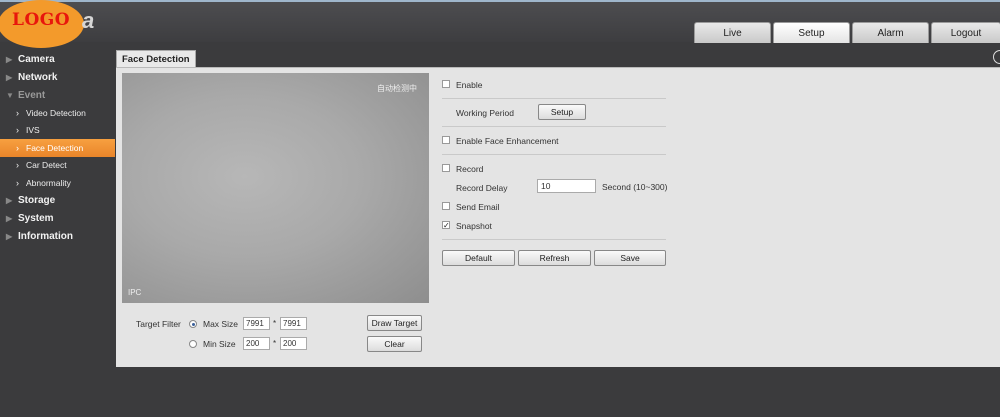  Describe the element at coordinates (732, 32) in the screenshot. I see `tab-live: Live` at that location.